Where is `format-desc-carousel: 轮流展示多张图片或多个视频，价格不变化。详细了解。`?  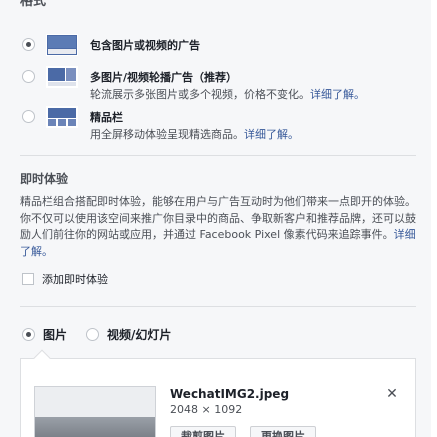
format-desc-carousel: 轮流展示多张图片或多个视频，价格不变化。详细了解。 is located at coordinates (227, 94).